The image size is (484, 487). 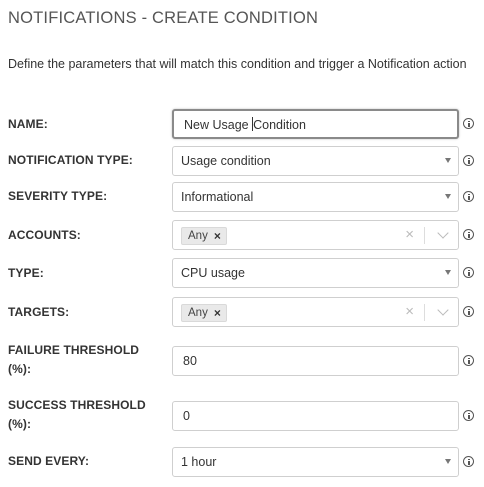 I want to click on targets-chip: Any ×, so click(x=204, y=313).